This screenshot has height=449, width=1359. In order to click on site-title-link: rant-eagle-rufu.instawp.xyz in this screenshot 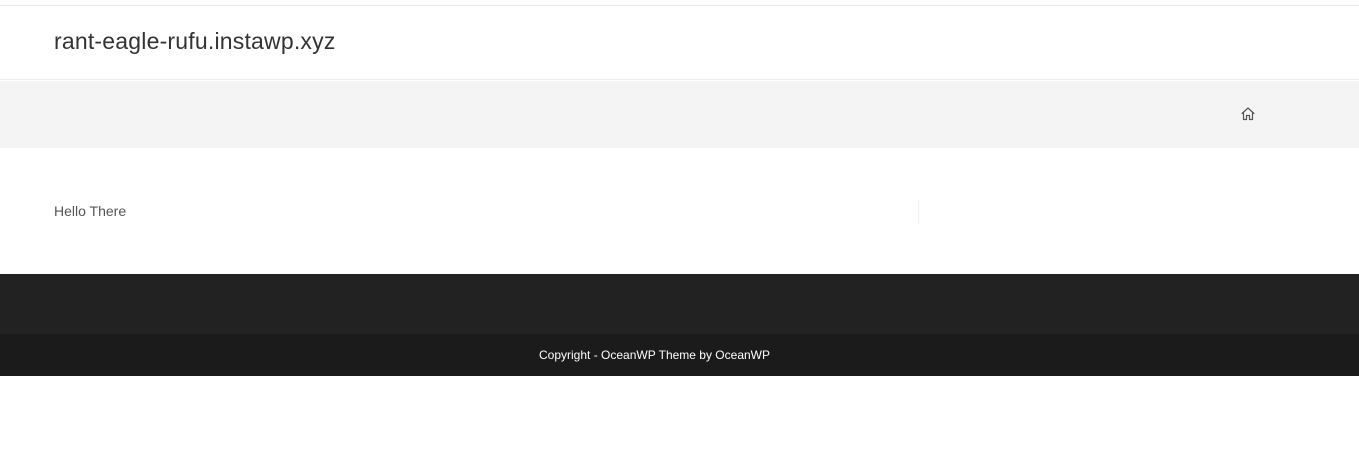, I will do `click(195, 41)`.